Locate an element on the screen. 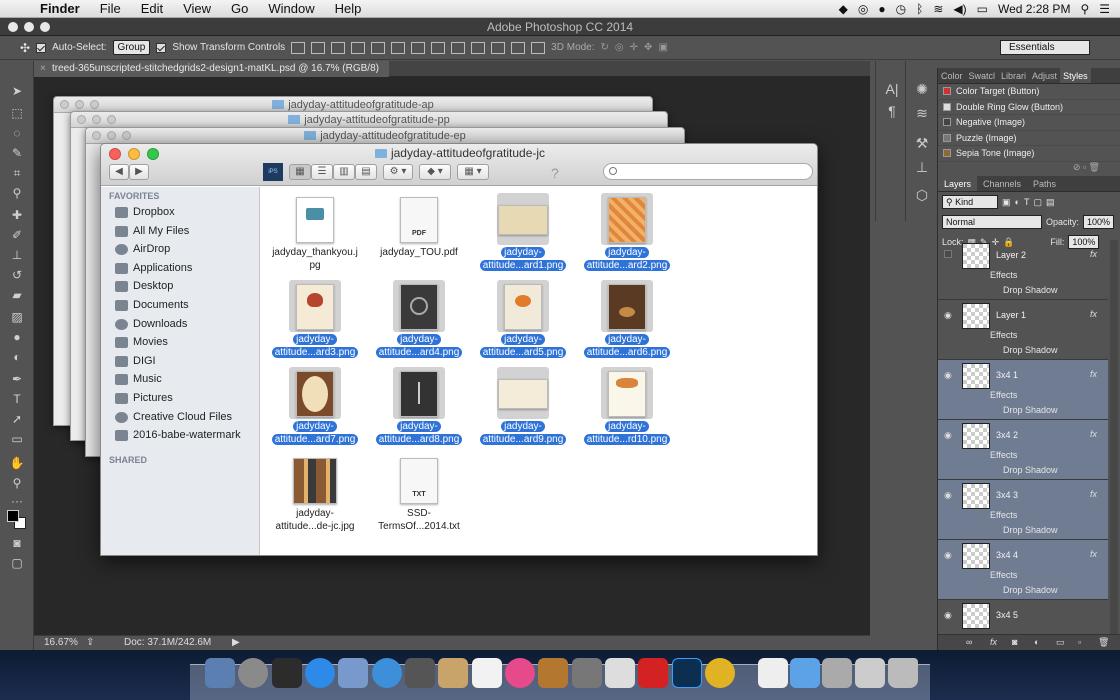  icon-view-button: ▦ is located at coordinates (300, 172).